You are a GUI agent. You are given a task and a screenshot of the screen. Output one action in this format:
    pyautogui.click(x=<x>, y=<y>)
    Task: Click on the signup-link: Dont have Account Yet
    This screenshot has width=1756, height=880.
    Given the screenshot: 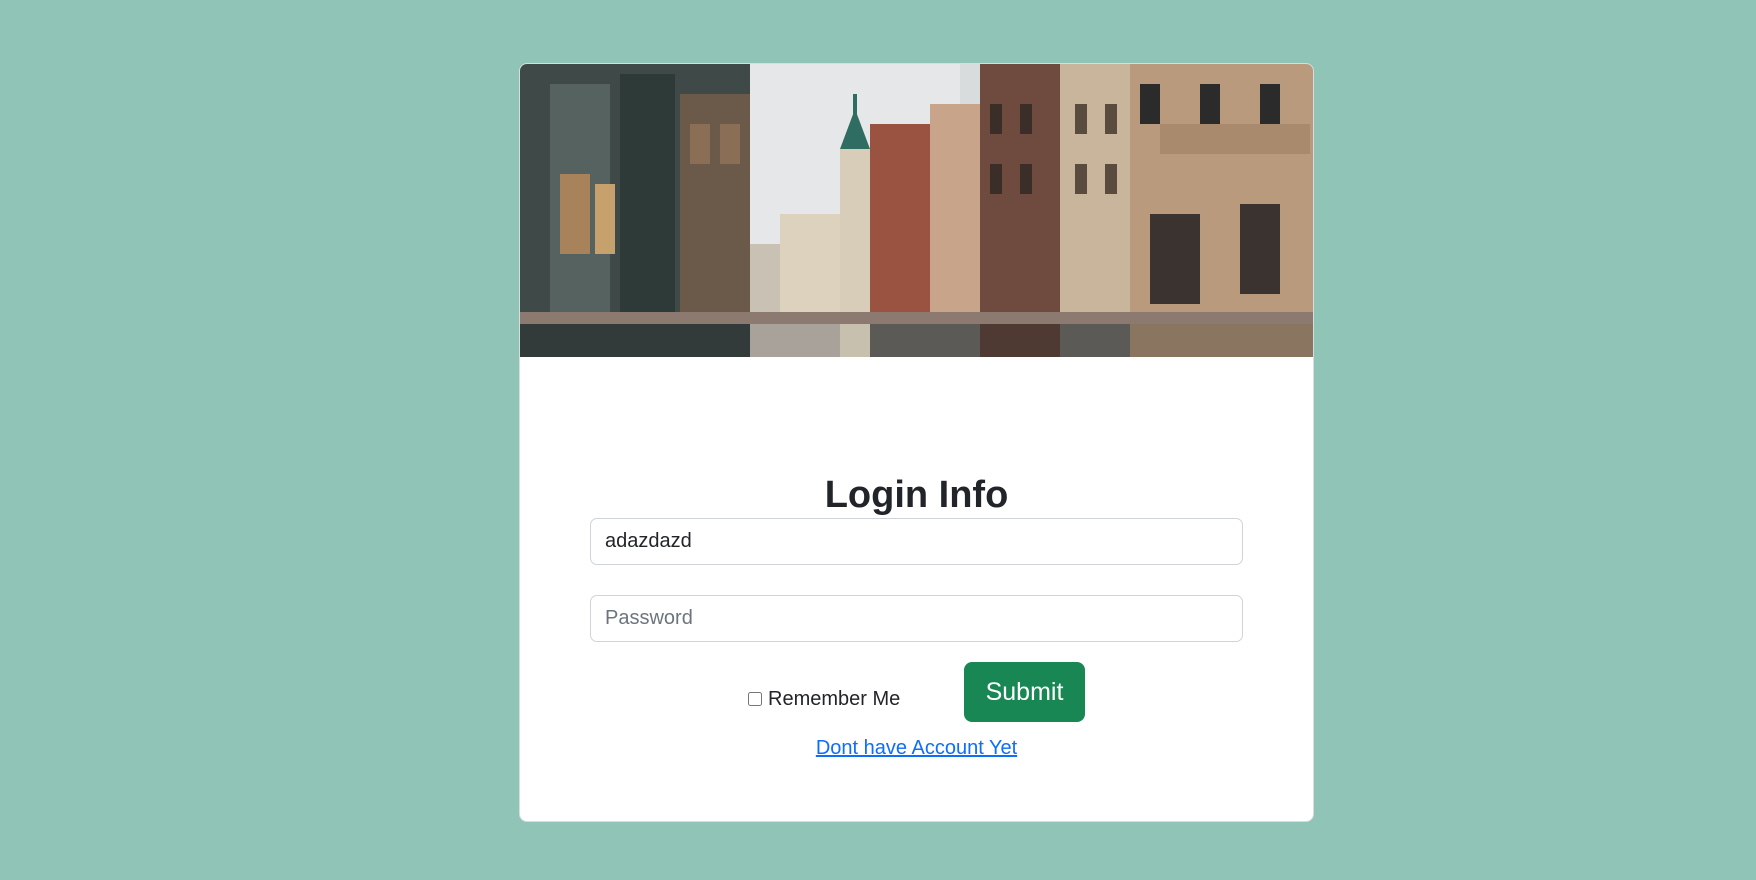 What is the action you would take?
    pyautogui.click(x=916, y=748)
    